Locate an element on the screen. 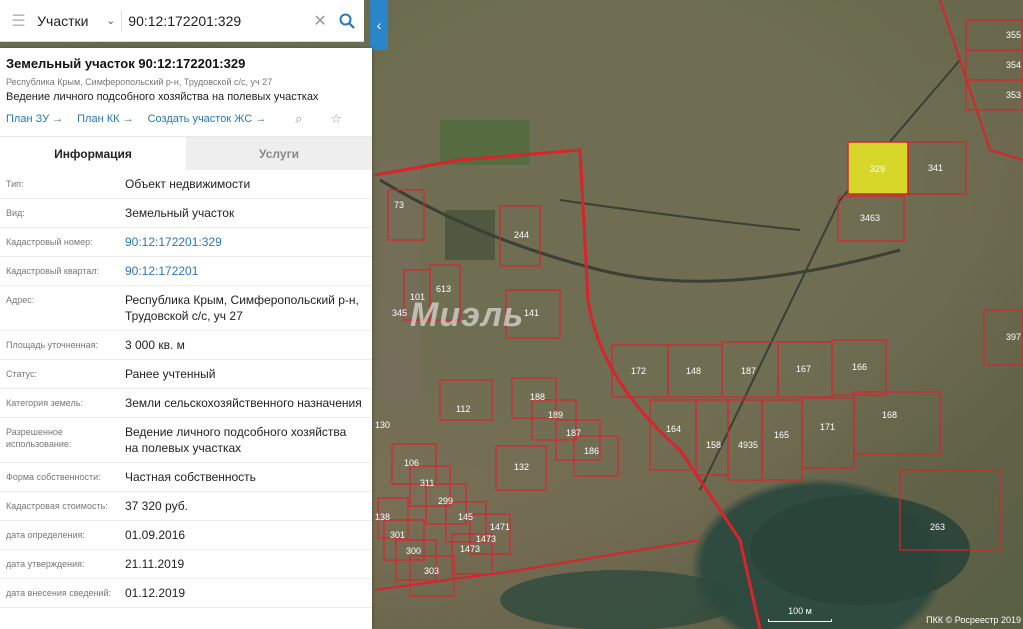 Image resolution: width=1023 pixels, height=629 pixels. category-select: Участки ⌄ is located at coordinates (79, 21).